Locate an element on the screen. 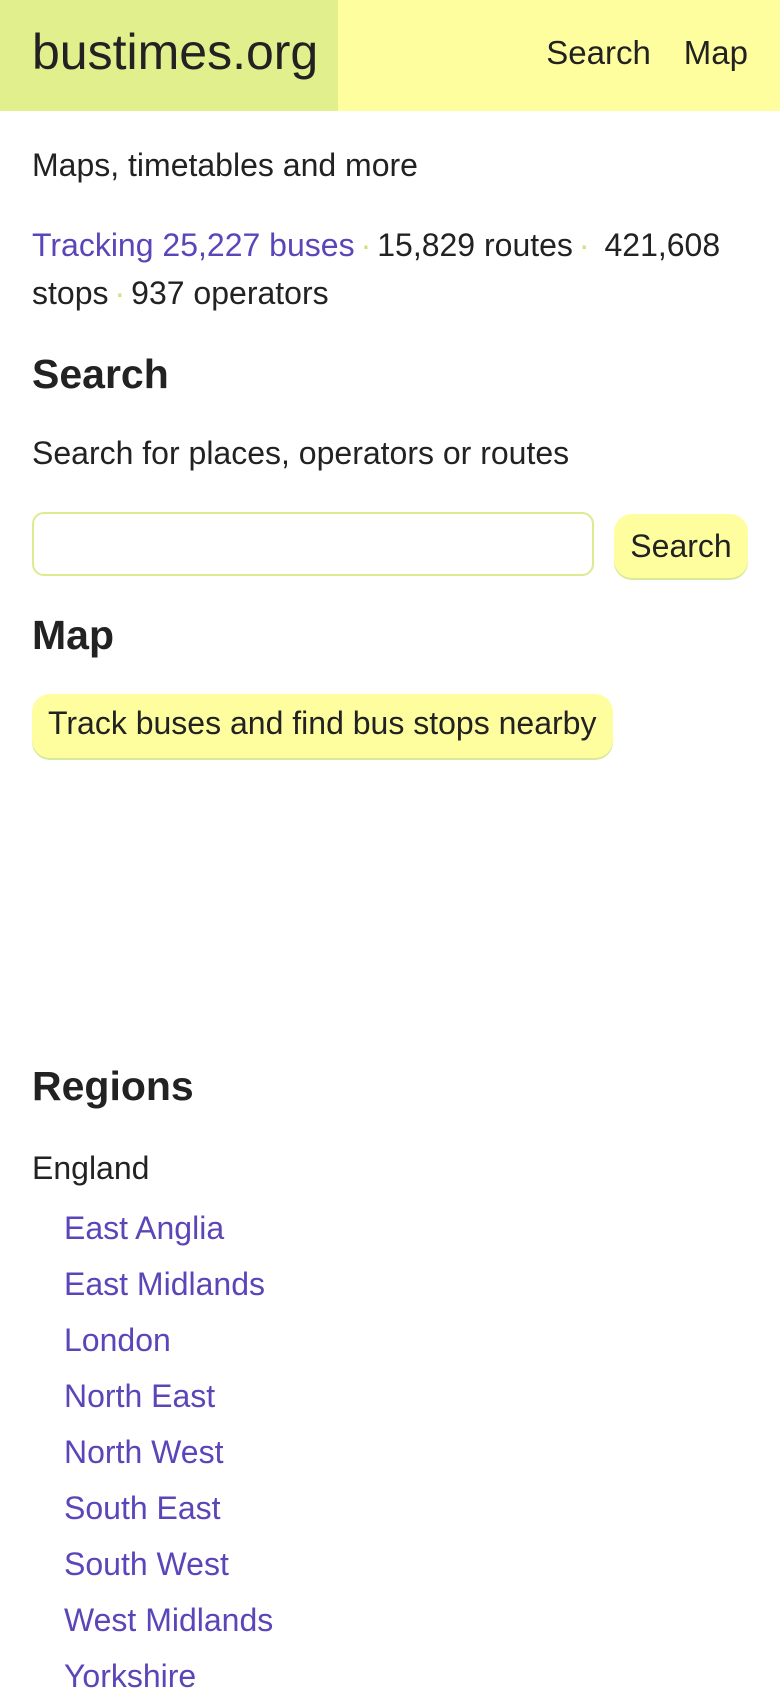 This screenshot has height=1708, width=780. search-button: Search is located at coordinates (681, 546).